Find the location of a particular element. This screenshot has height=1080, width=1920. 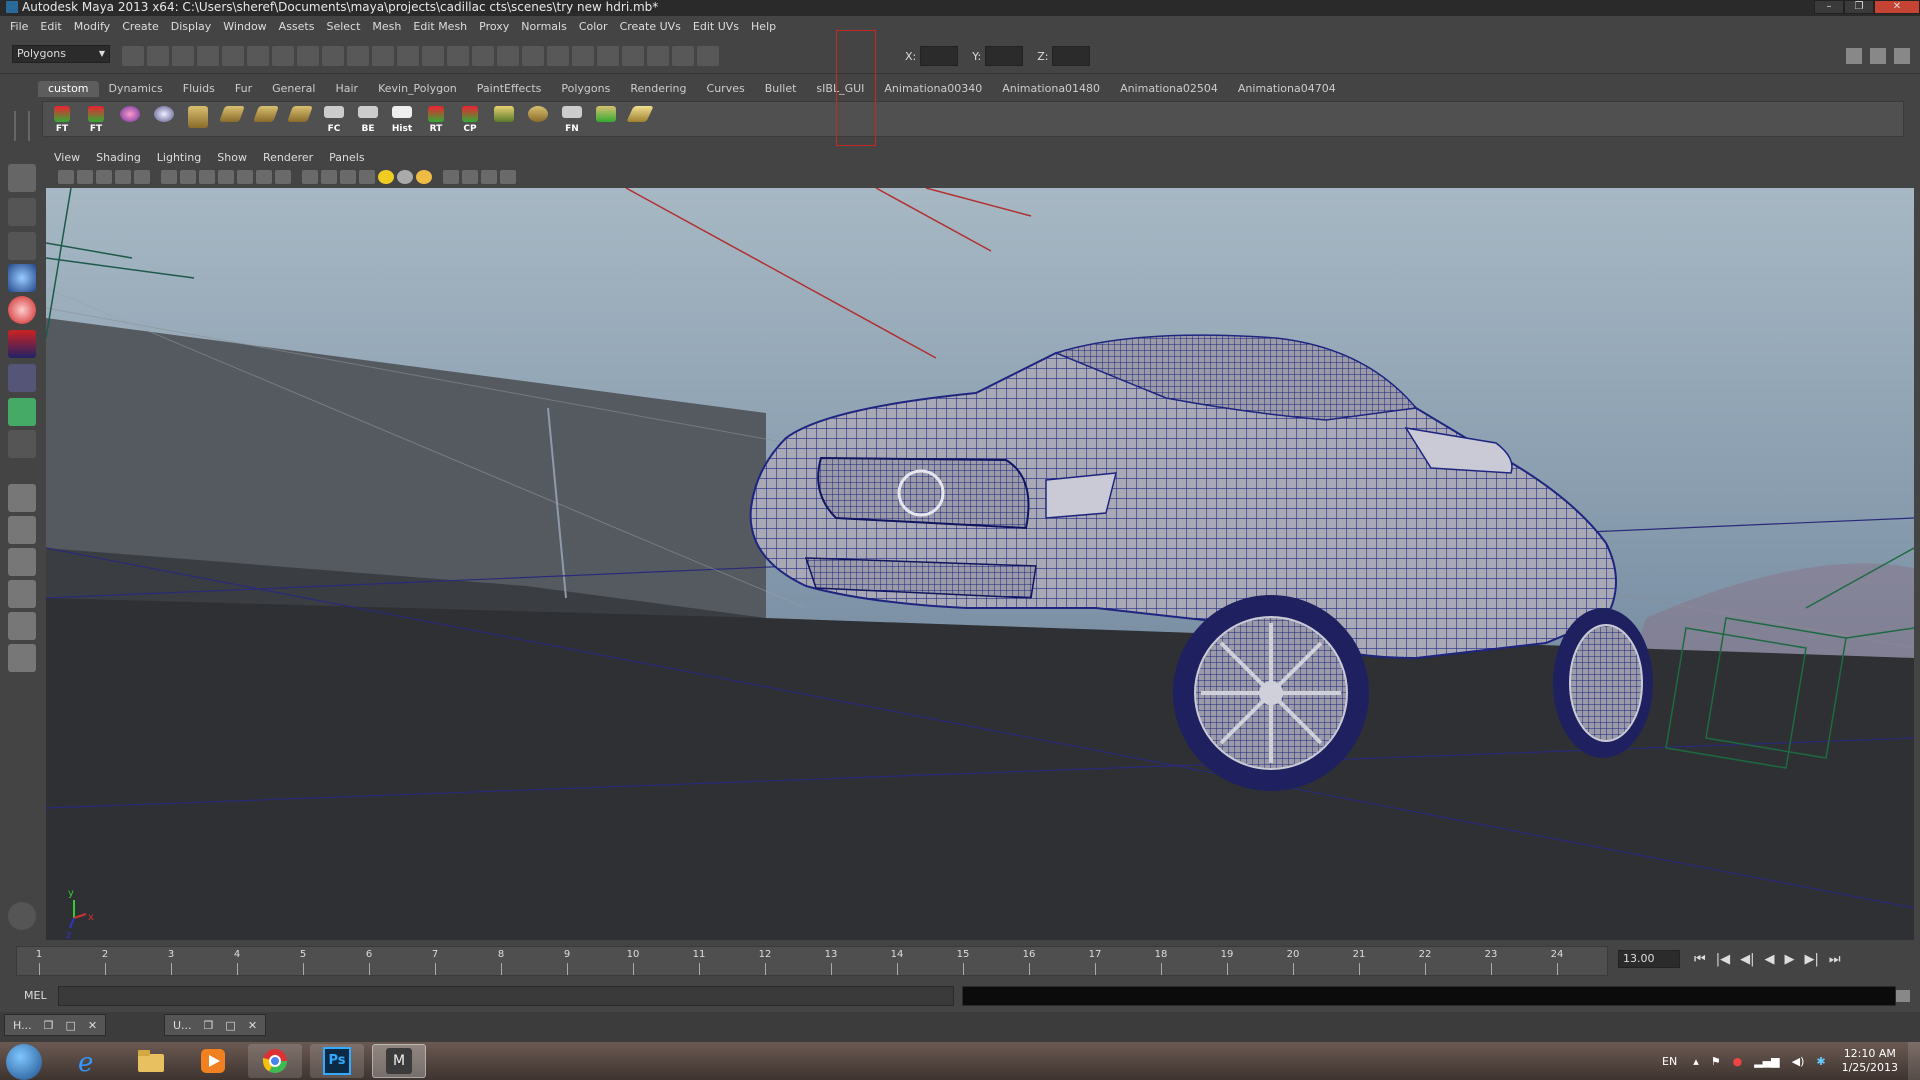

wireframe-icon is located at coordinates (310, 177).